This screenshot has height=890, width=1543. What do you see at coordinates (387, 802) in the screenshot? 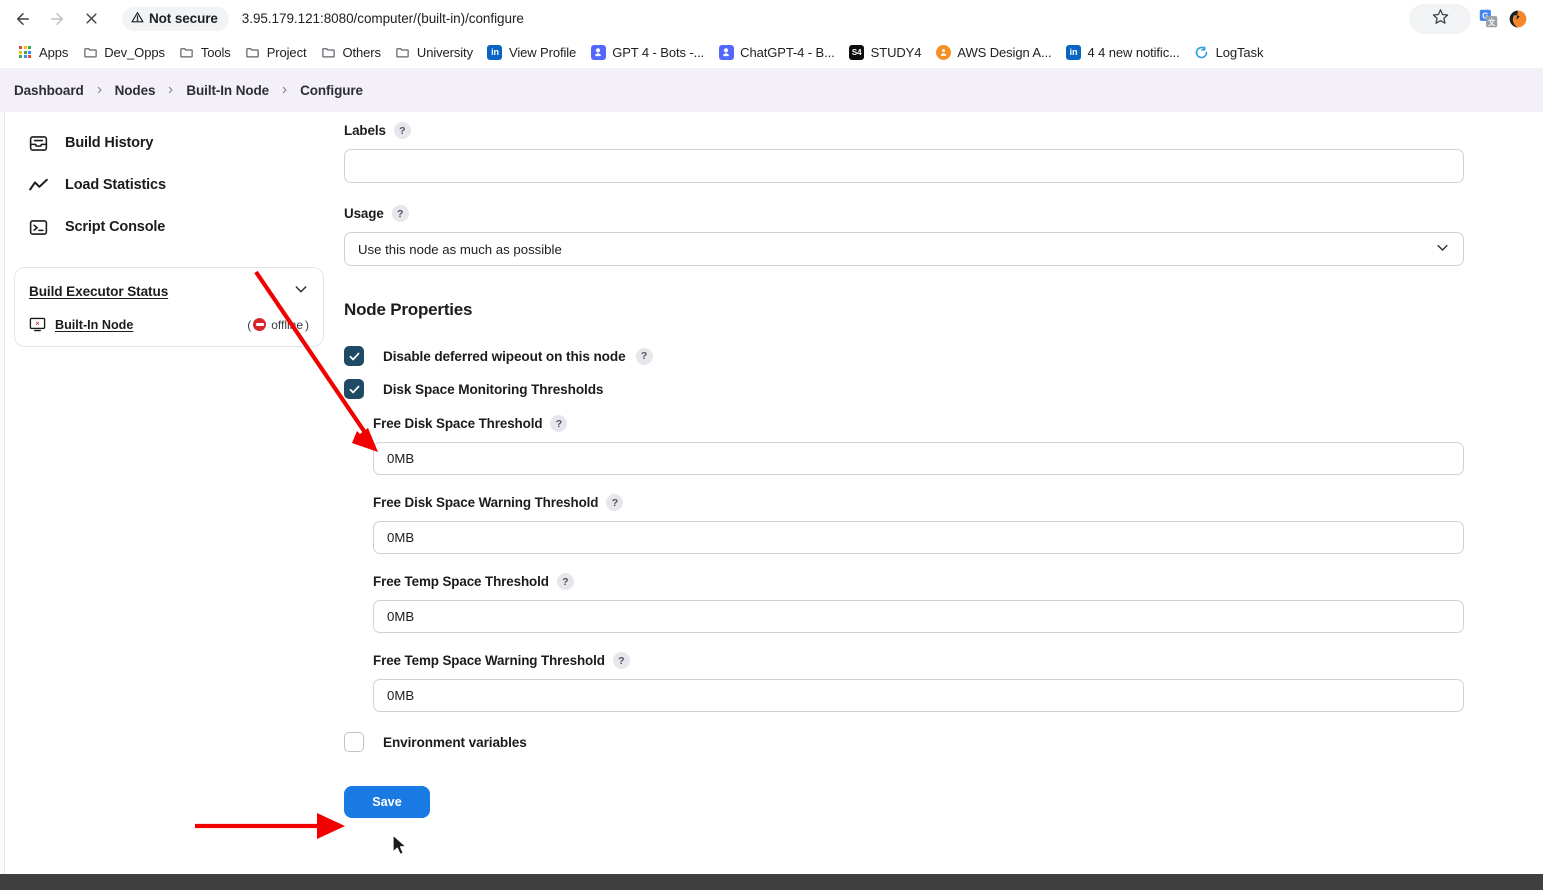
I see `save-button: Save` at bounding box center [387, 802].